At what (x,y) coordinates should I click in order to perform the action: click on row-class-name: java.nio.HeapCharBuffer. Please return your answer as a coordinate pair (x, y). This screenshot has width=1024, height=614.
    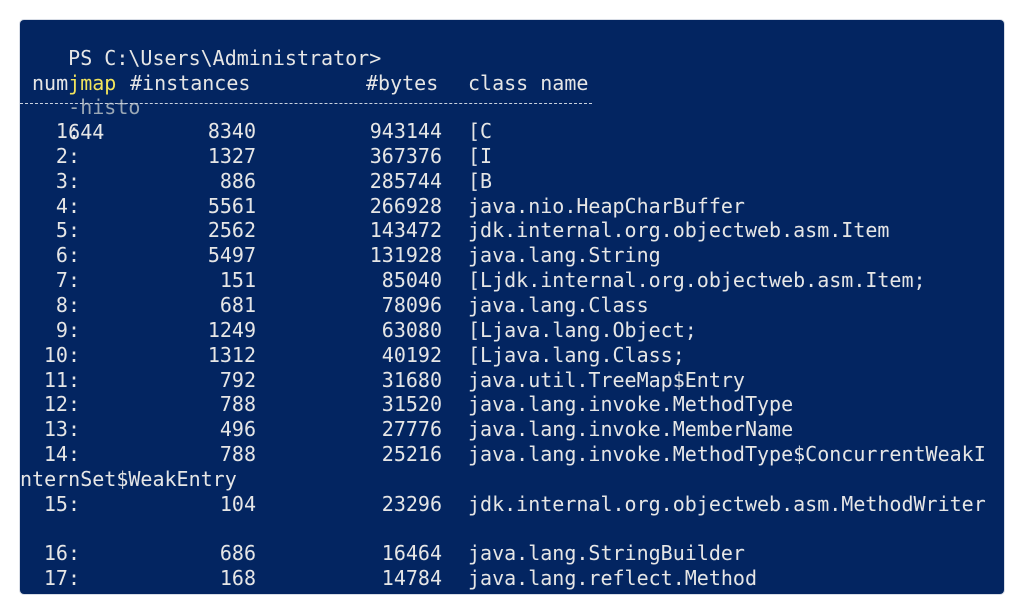
    Looking at the image, I should click on (606, 205).